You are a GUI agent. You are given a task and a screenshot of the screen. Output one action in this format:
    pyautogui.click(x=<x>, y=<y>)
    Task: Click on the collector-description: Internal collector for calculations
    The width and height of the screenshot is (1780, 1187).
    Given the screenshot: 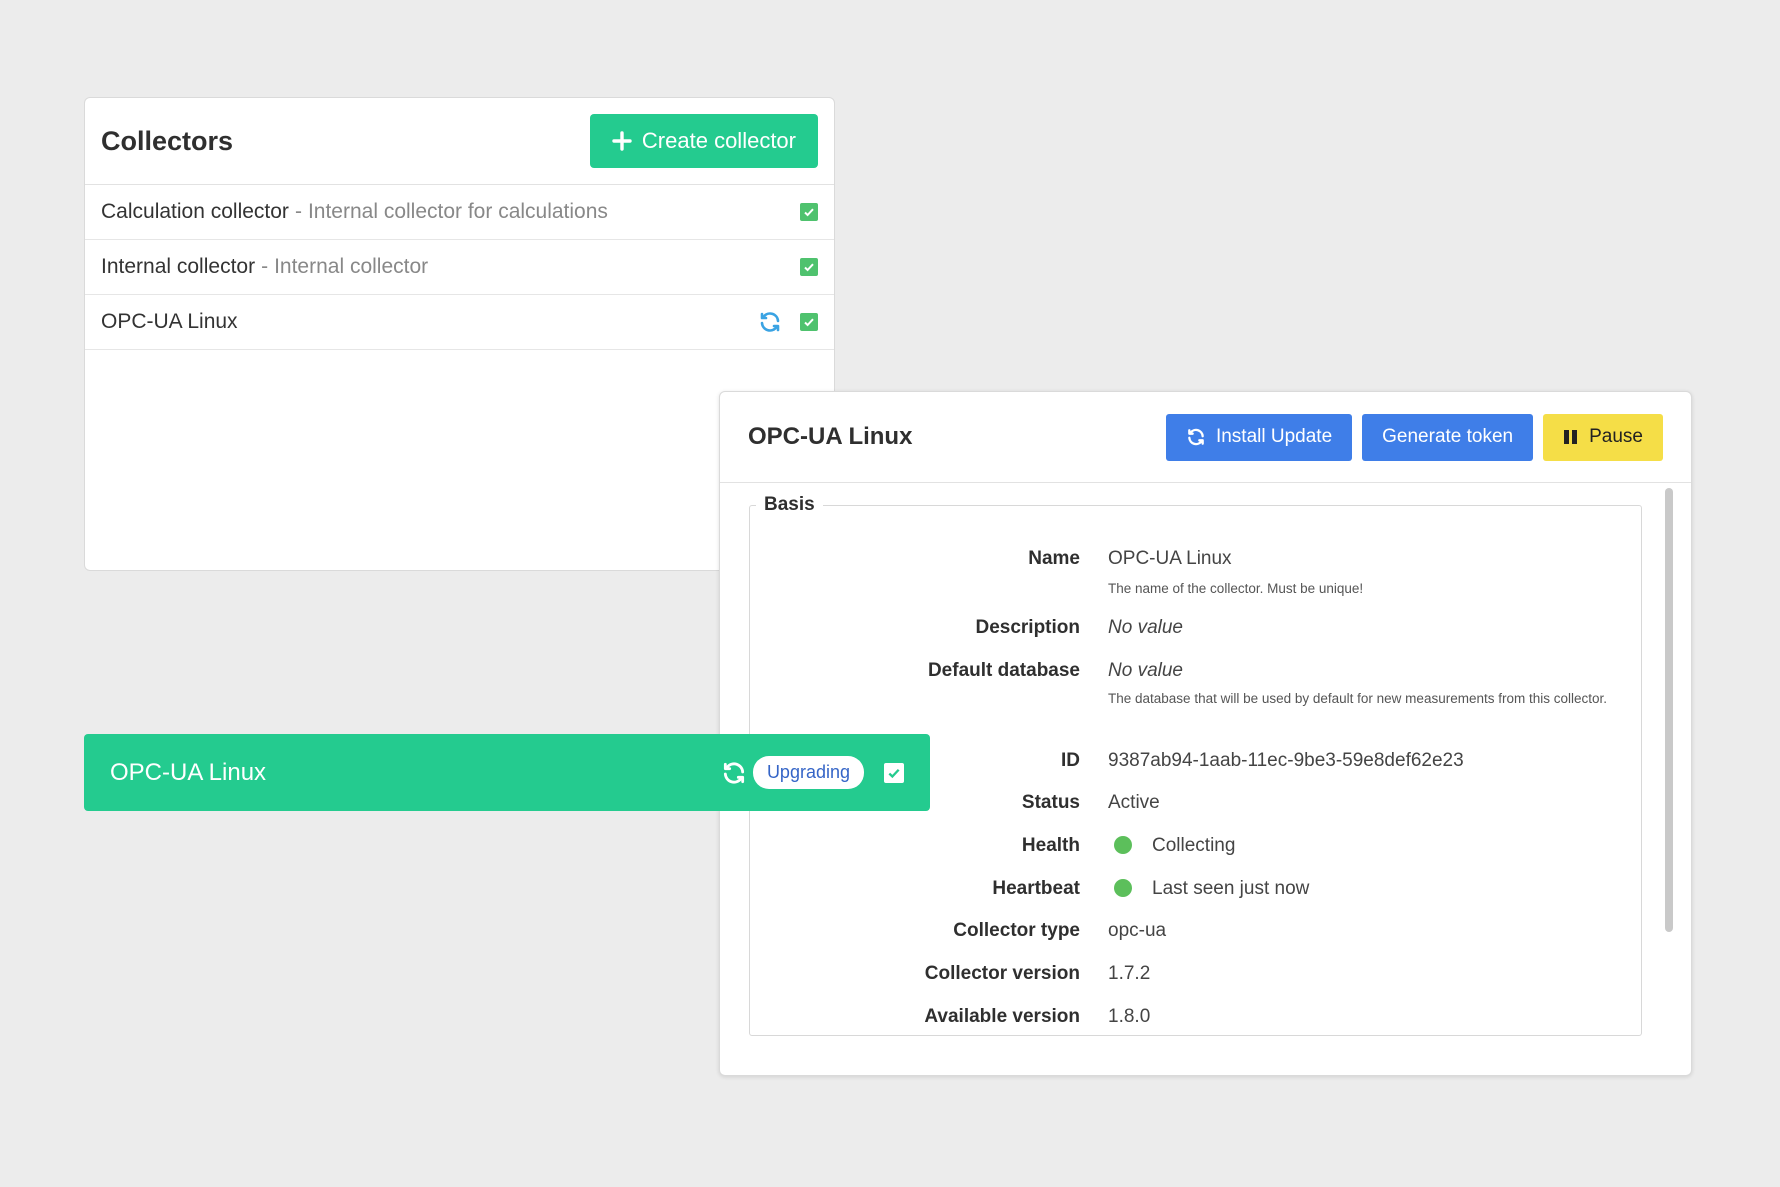 What is the action you would take?
    pyautogui.click(x=457, y=211)
    